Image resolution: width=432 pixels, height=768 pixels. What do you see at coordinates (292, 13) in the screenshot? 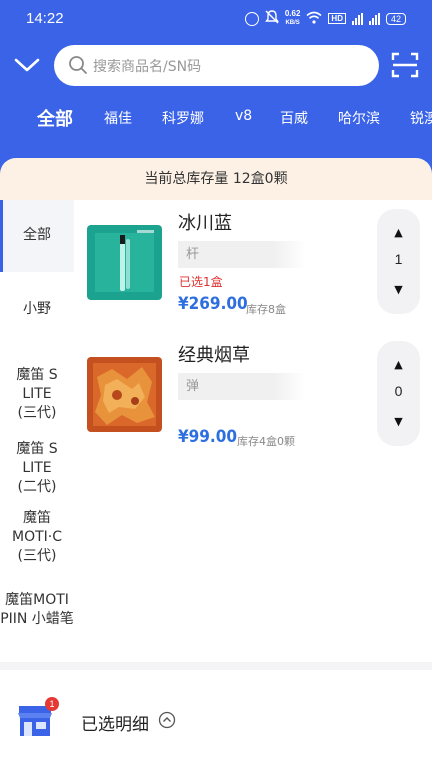
I see `net-speed-value: 0.62` at bounding box center [292, 13].